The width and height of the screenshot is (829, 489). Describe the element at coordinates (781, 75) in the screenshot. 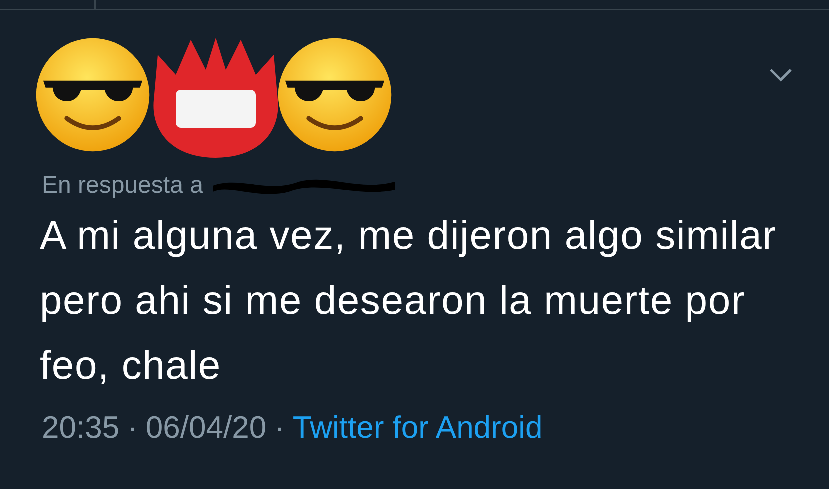

I see `chevron-down-icon` at that location.